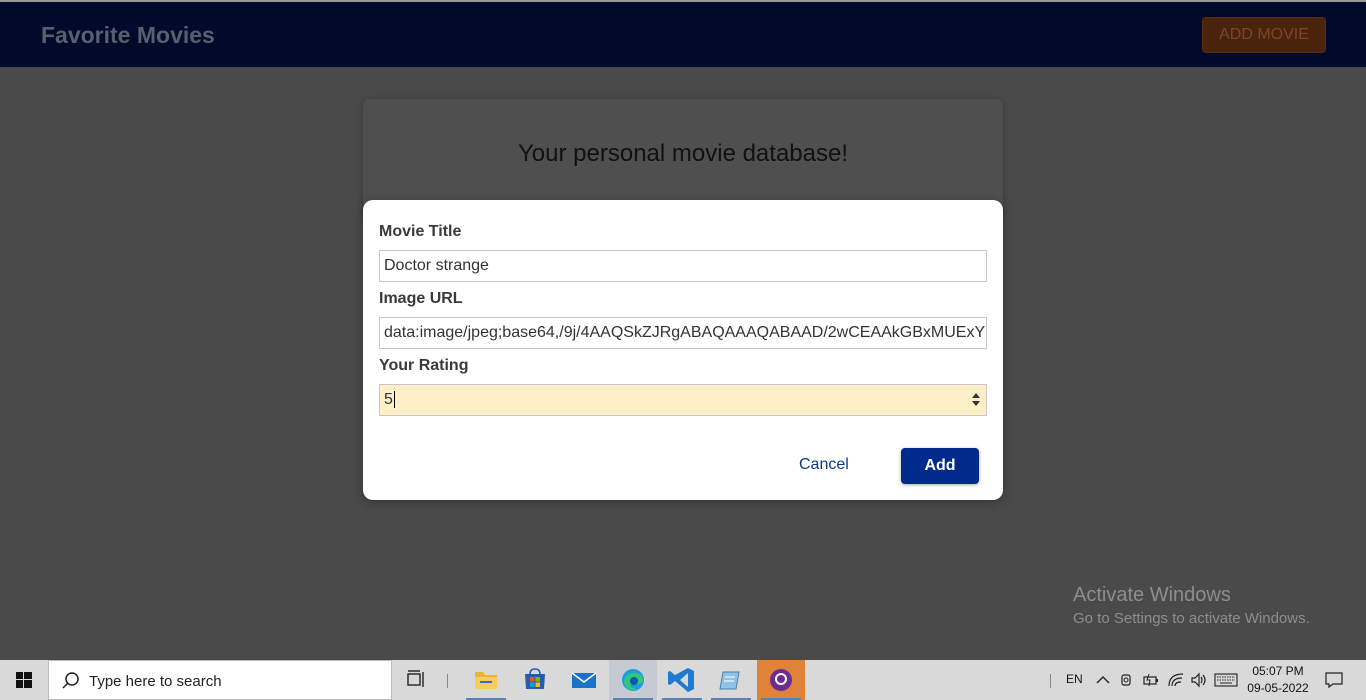  I want to click on rating-label: Your Rating, so click(424, 365).